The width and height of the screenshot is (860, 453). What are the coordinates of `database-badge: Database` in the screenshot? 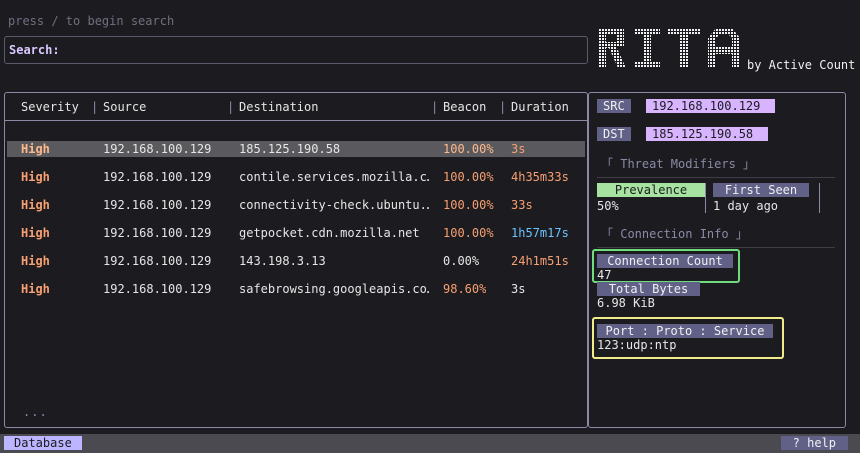 It's located at (43, 443).